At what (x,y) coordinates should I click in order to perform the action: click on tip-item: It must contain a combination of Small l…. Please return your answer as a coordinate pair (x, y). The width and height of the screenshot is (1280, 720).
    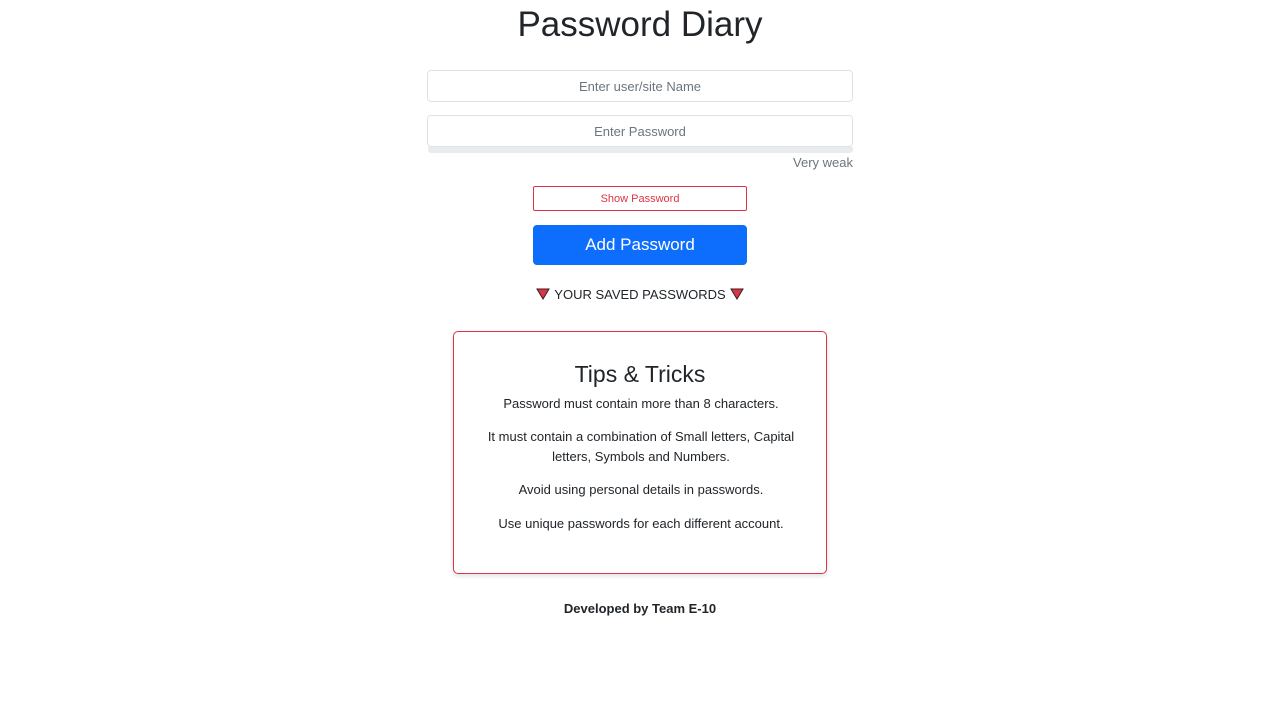
    Looking at the image, I should click on (641, 446).